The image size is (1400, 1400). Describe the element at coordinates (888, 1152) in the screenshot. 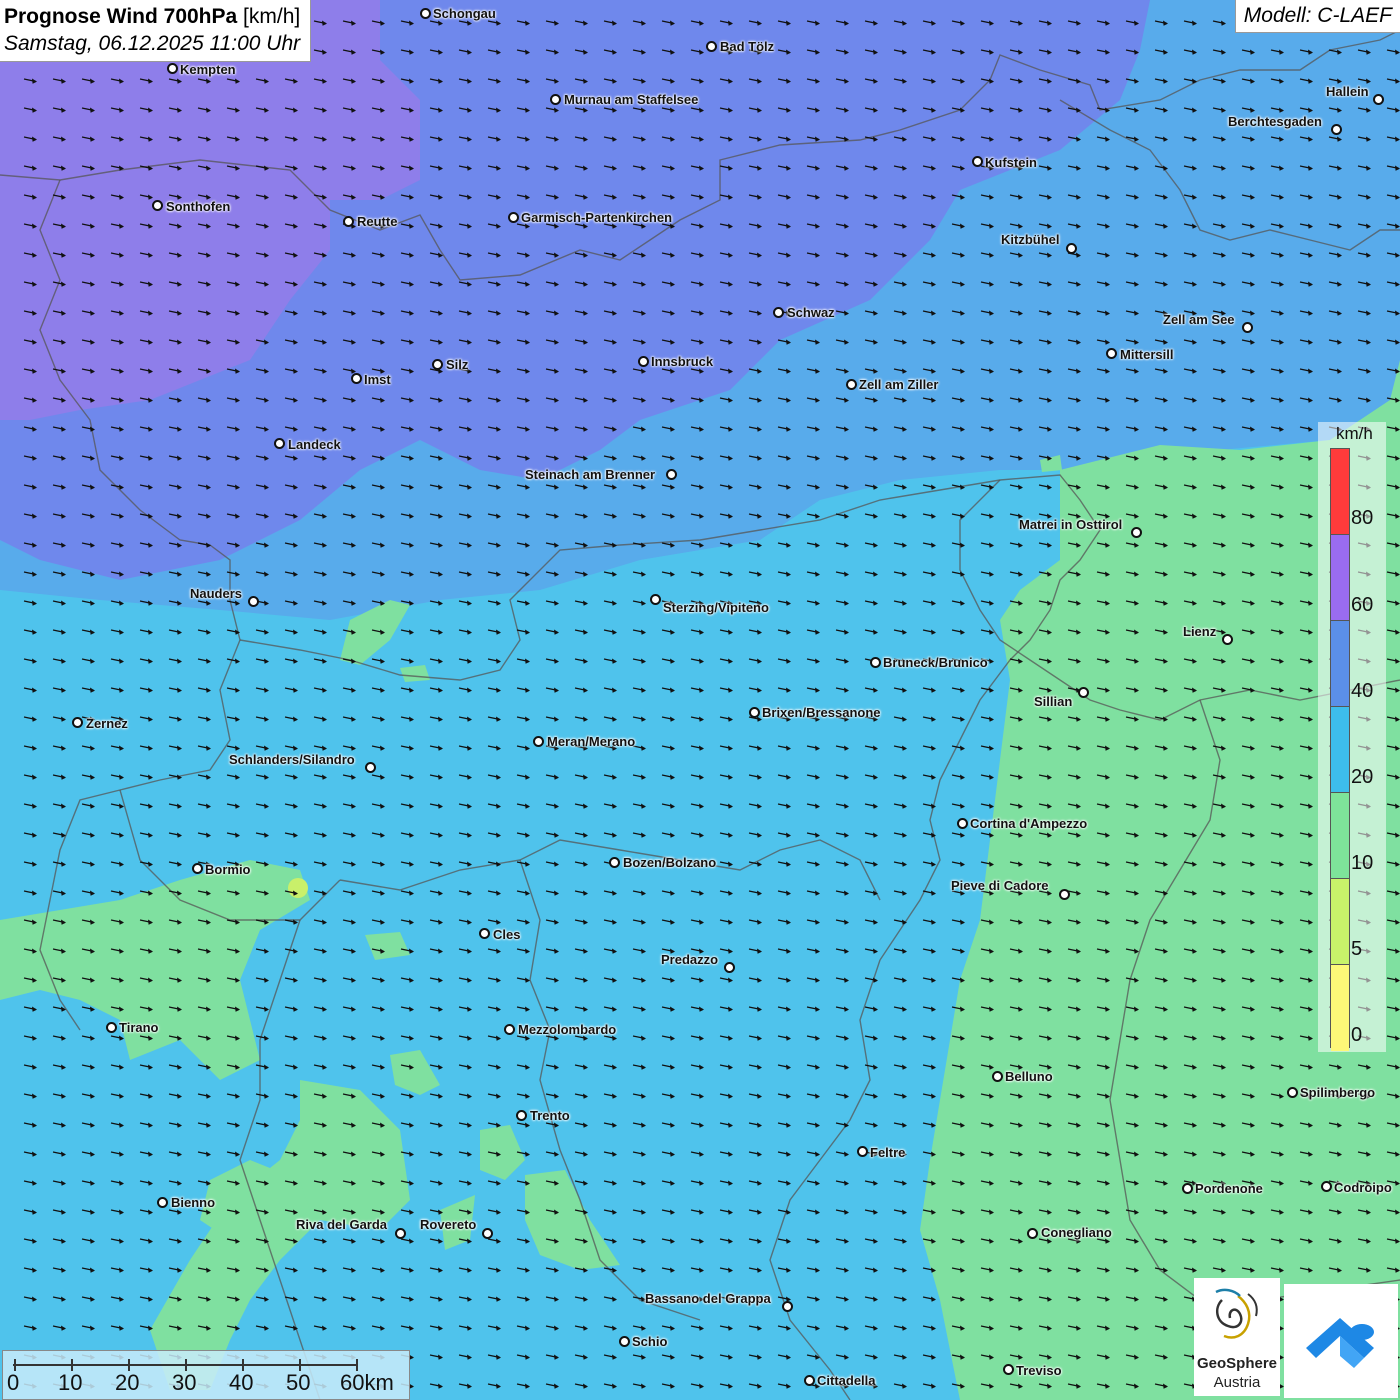

I see `city-label: Feltre` at that location.